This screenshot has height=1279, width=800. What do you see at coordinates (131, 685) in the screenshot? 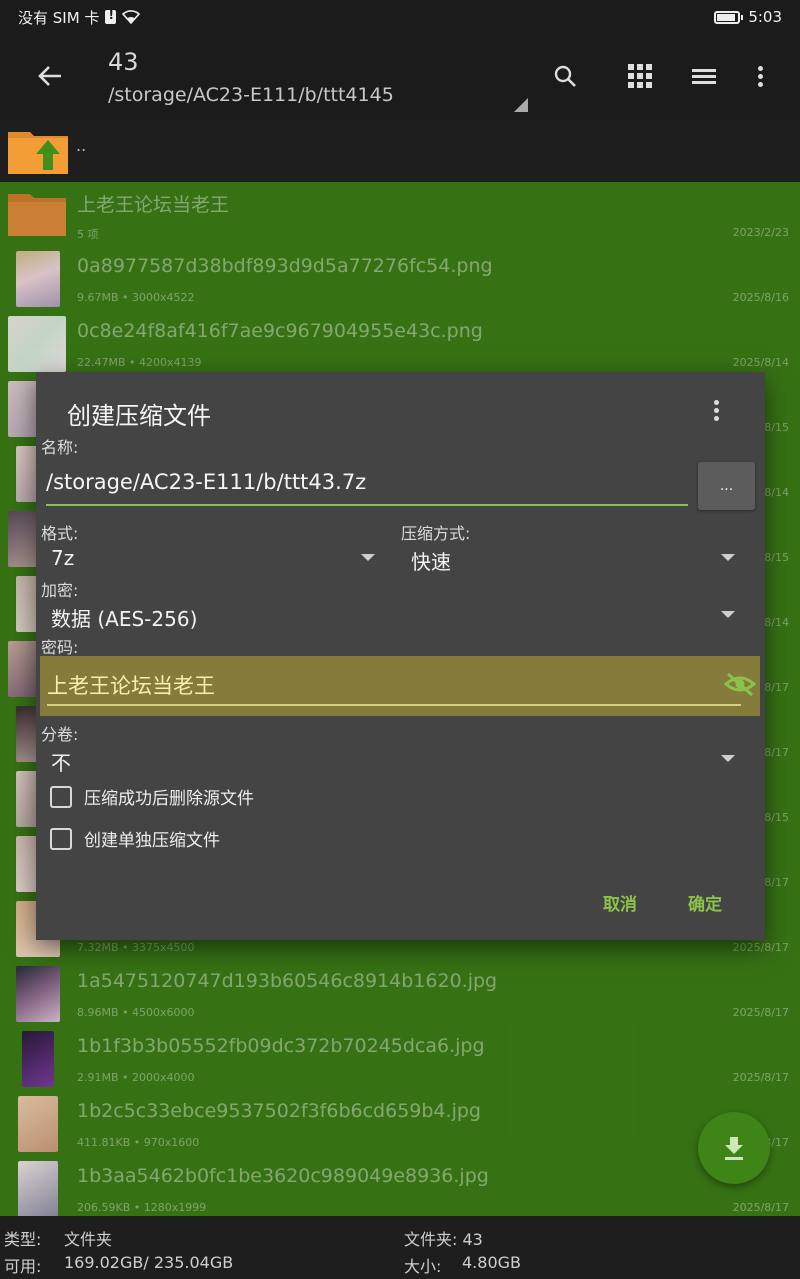
I see `password-input: 上老王论坛当老王` at bounding box center [131, 685].